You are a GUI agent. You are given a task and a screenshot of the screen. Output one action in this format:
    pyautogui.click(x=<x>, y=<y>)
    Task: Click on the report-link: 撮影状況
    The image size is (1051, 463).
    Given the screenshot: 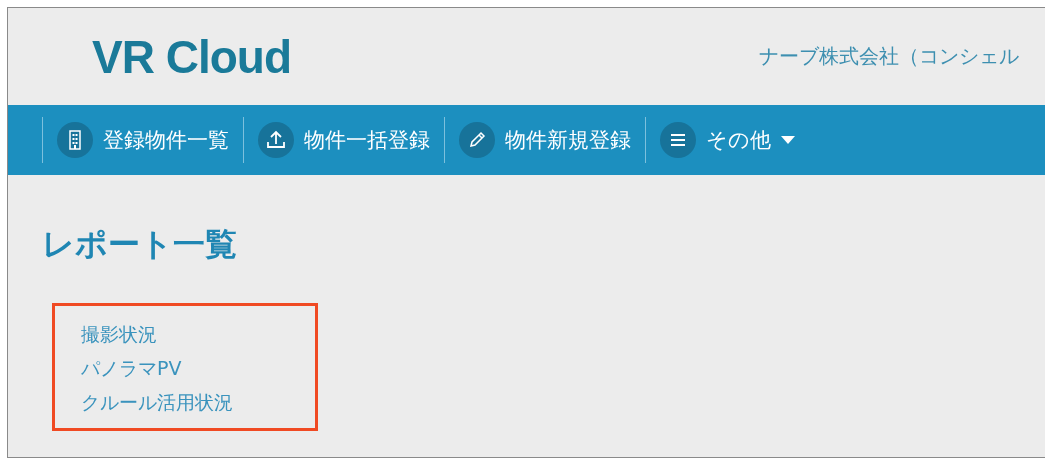 What is the action you would take?
    pyautogui.click(x=198, y=335)
    